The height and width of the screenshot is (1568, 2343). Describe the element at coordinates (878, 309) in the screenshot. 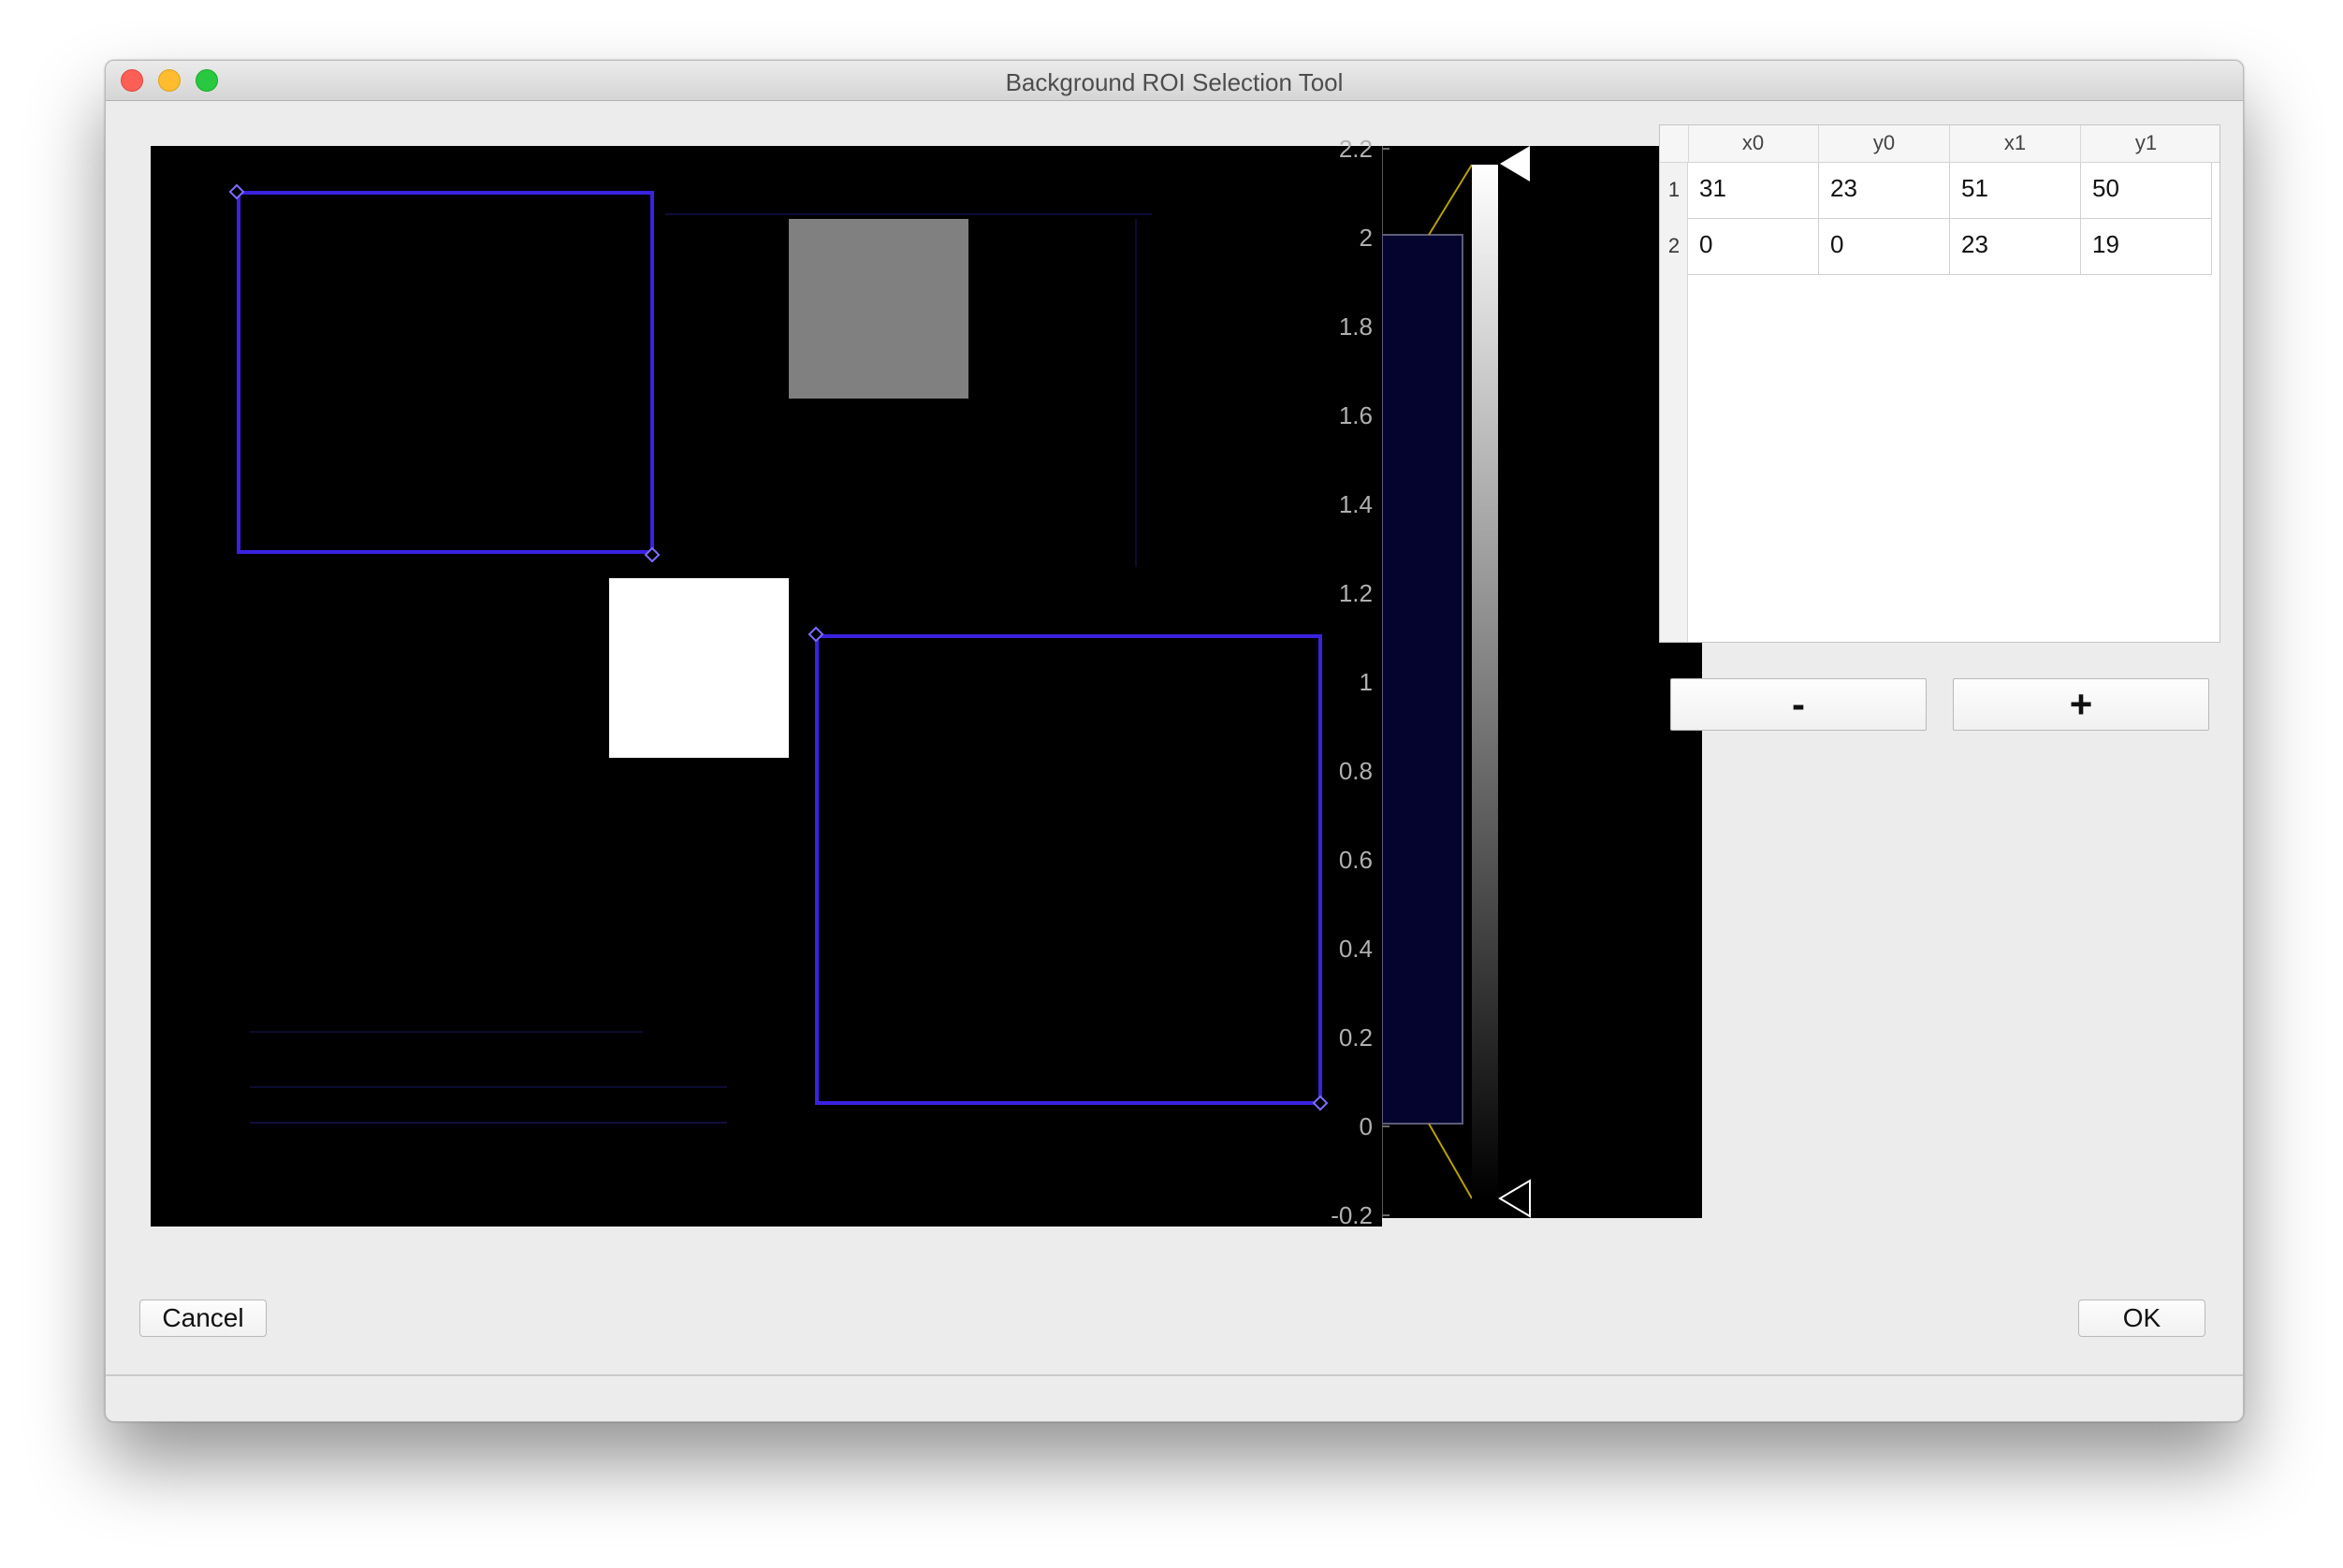

I see `gray-square` at that location.